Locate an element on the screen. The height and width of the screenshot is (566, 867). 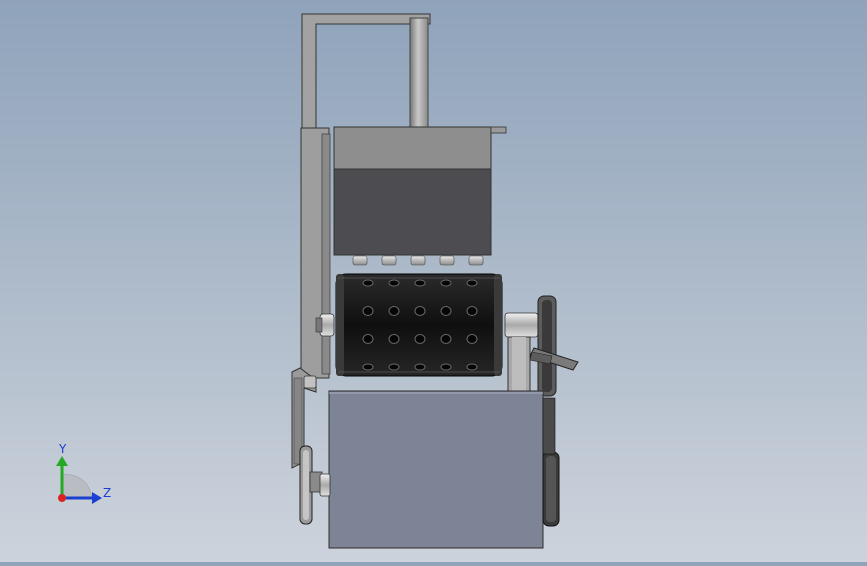
crank-wheel is located at coordinates (554, 346).